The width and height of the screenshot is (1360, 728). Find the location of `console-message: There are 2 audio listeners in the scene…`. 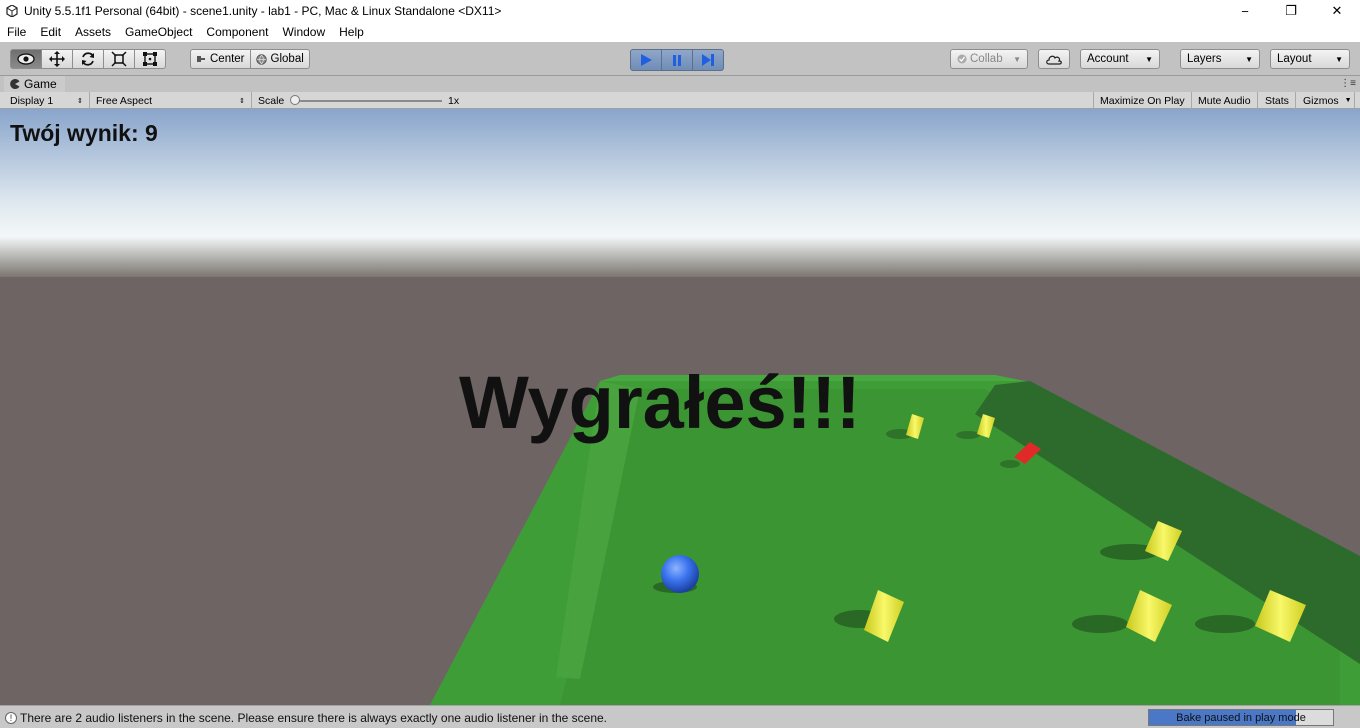

console-message: There are 2 audio listeners in the scene… is located at coordinates (313, 718).